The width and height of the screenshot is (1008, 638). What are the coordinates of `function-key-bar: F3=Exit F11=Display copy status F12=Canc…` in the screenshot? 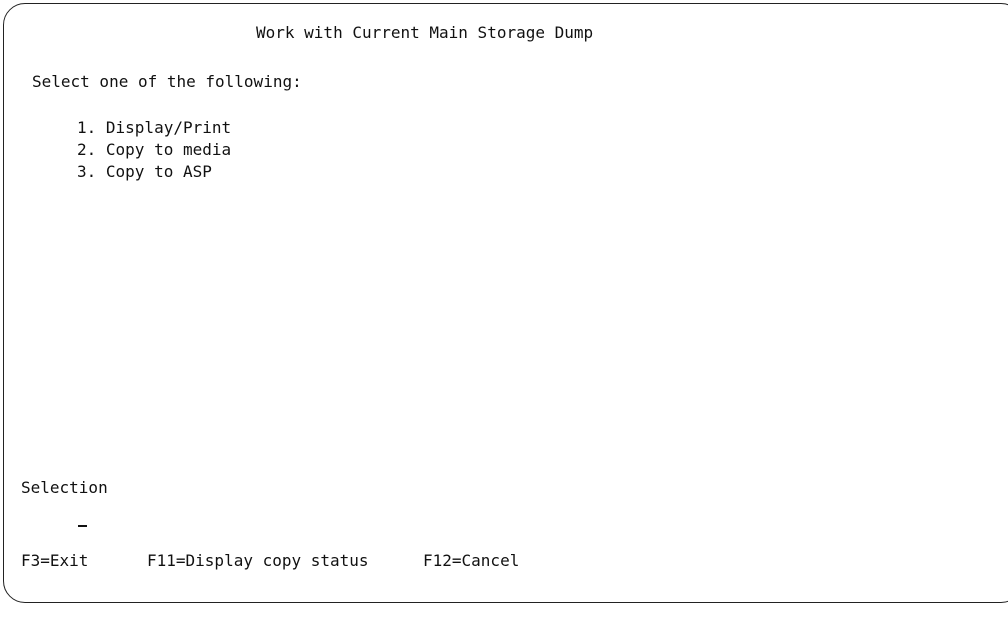 It's located at (270, 561).